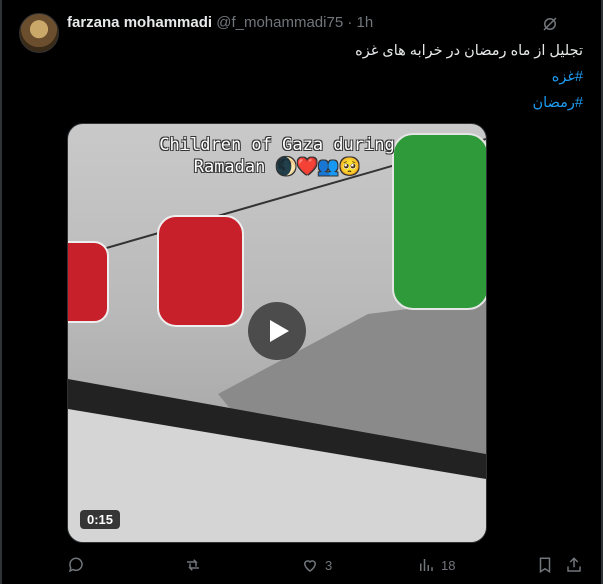 The height and width of the screenshot is (584, 603). I want to click on caption-line-1: Children of Gaza during, so click(277, 145).